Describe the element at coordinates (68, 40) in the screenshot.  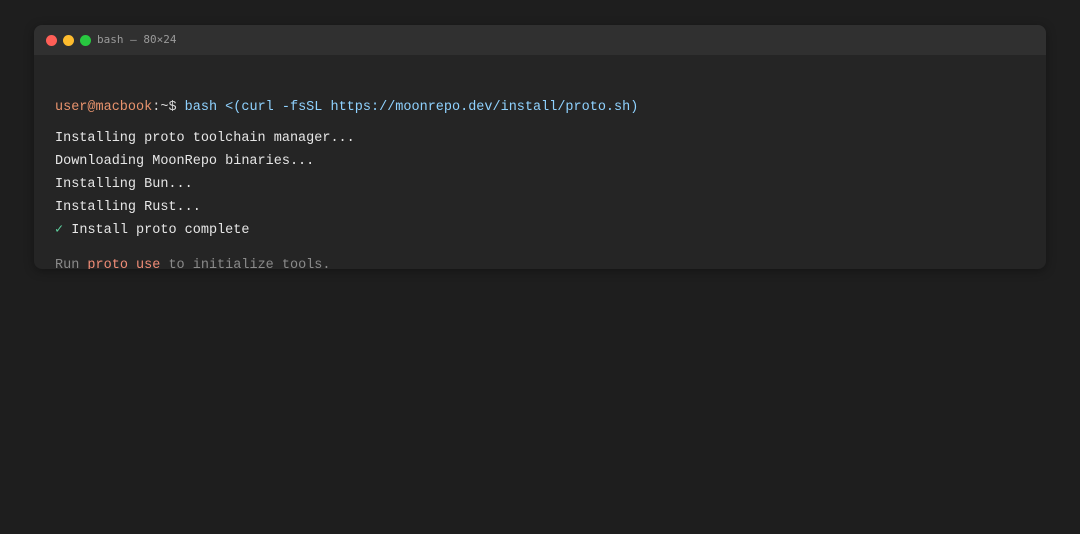
I see `minimize-button` at that location.